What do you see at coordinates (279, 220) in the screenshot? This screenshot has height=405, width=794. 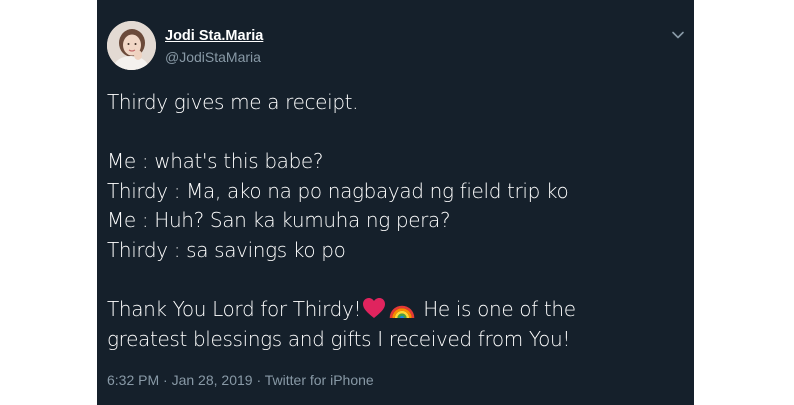 I see `tweet-line: Me : Huh? San ka kumuha ng pera?` at bounding box center [279, 220].